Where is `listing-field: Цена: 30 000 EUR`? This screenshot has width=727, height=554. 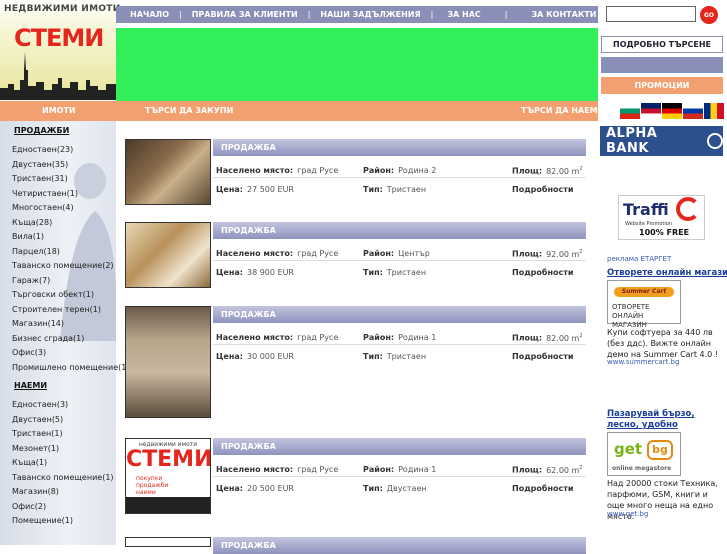
listing-field: Цена: 30 000 EUR is located at coordinates (255, 356).